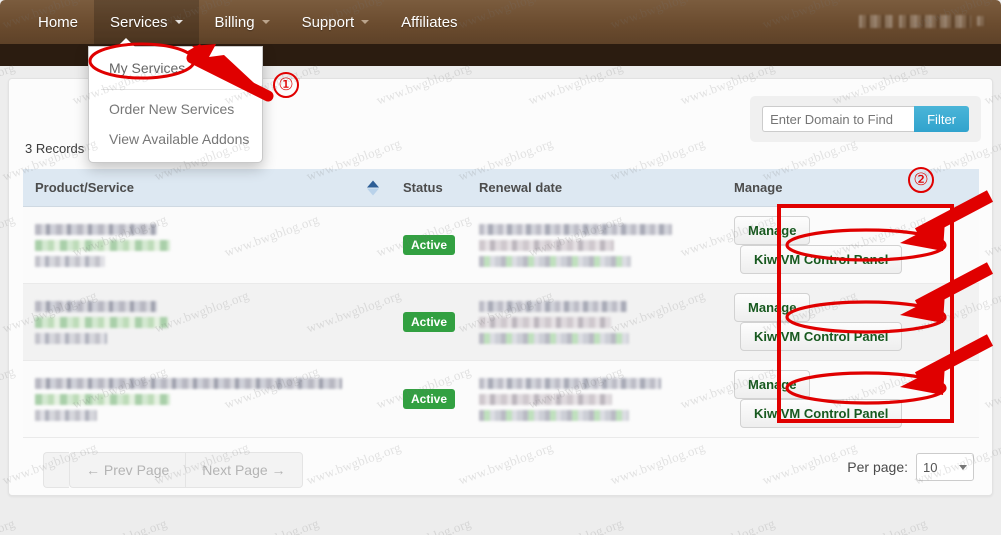 This screenshot has width=1001, height=535. Describe the element at coordinates (930, 467) in the screenshot. I see `per-page-value: 10` at that location.